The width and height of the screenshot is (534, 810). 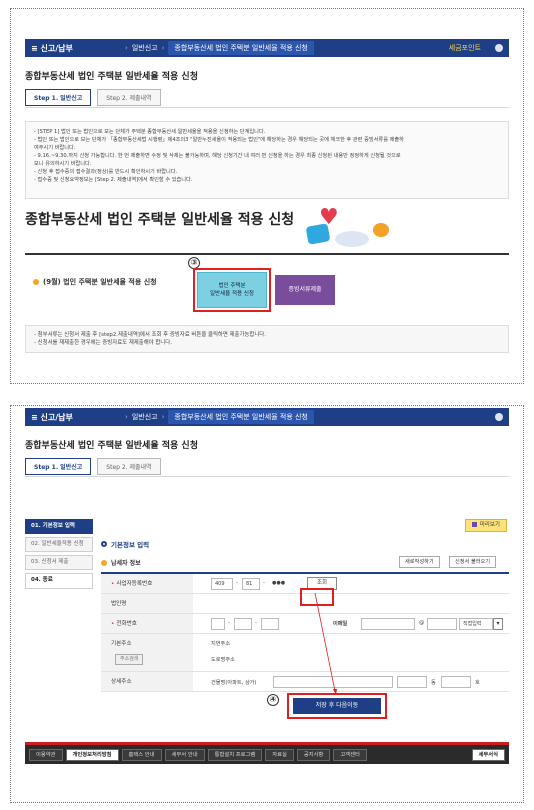 I want to click on sidebar-item-submit: 03. 신청서 제출, so click(x=59, y=562).